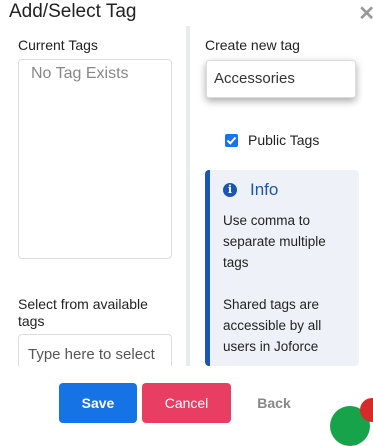 The image size is (373, 446). I want to click on create-tag-label: Create new tag, so click(252, 45).